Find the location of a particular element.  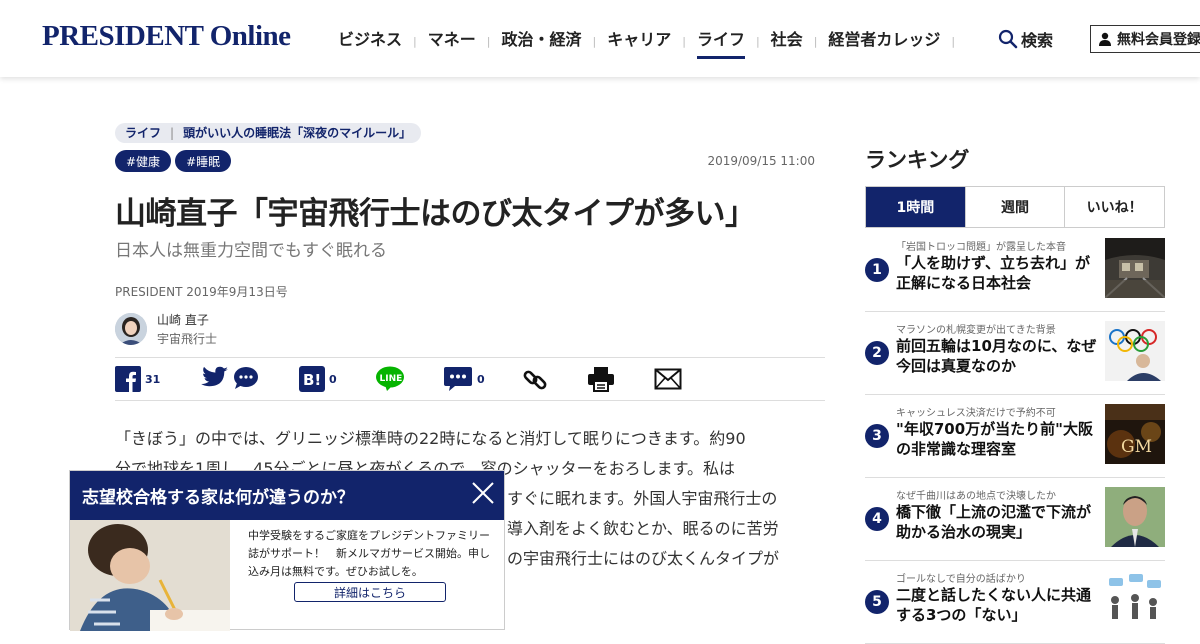

user-icon is located at coordinates (1105, 39).